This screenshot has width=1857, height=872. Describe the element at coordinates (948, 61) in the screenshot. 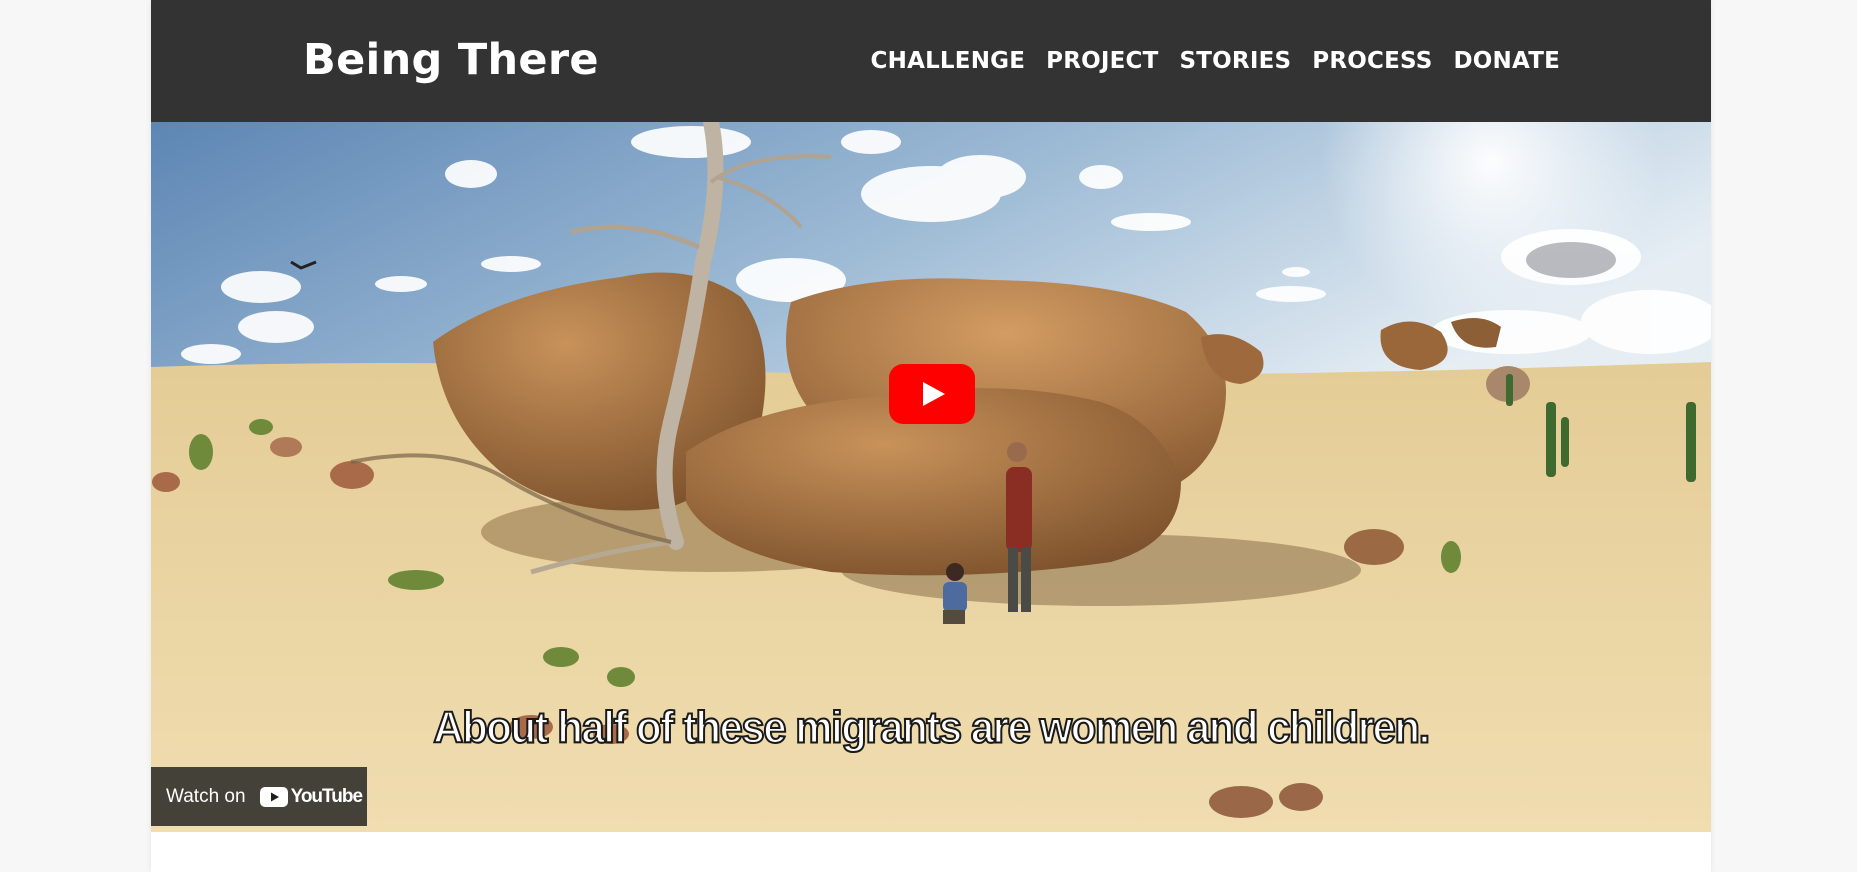

I see `nav-item-challenge: CHALLENGE` at that location.